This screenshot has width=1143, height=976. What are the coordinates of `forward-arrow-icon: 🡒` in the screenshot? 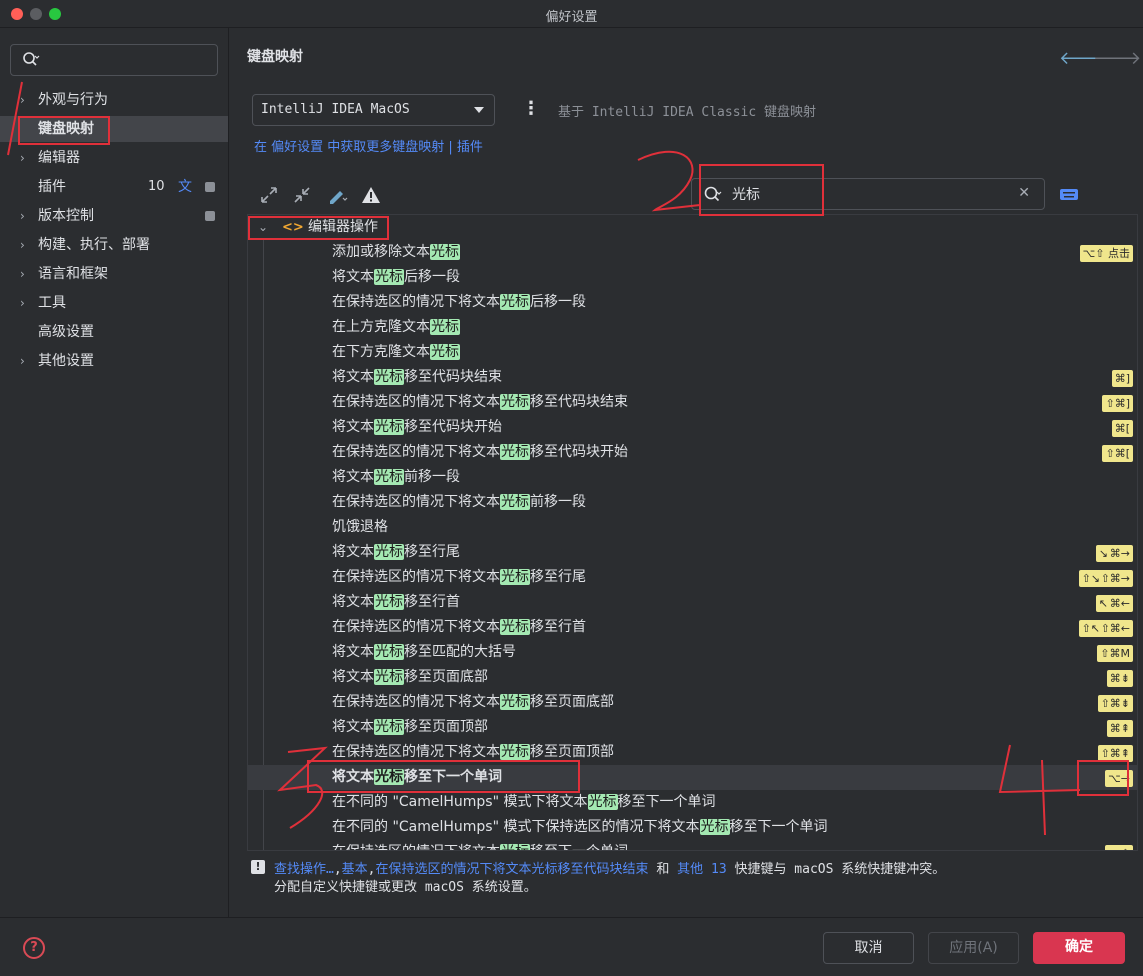 It's located at (1117, 58).